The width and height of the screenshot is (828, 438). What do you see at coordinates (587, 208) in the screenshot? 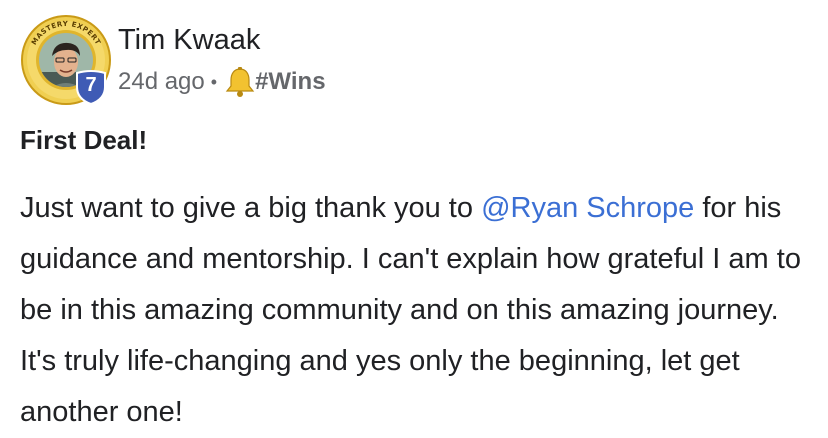
I see `user-mention-link: @Ryan Schrope` at bounding box center [587, 208].